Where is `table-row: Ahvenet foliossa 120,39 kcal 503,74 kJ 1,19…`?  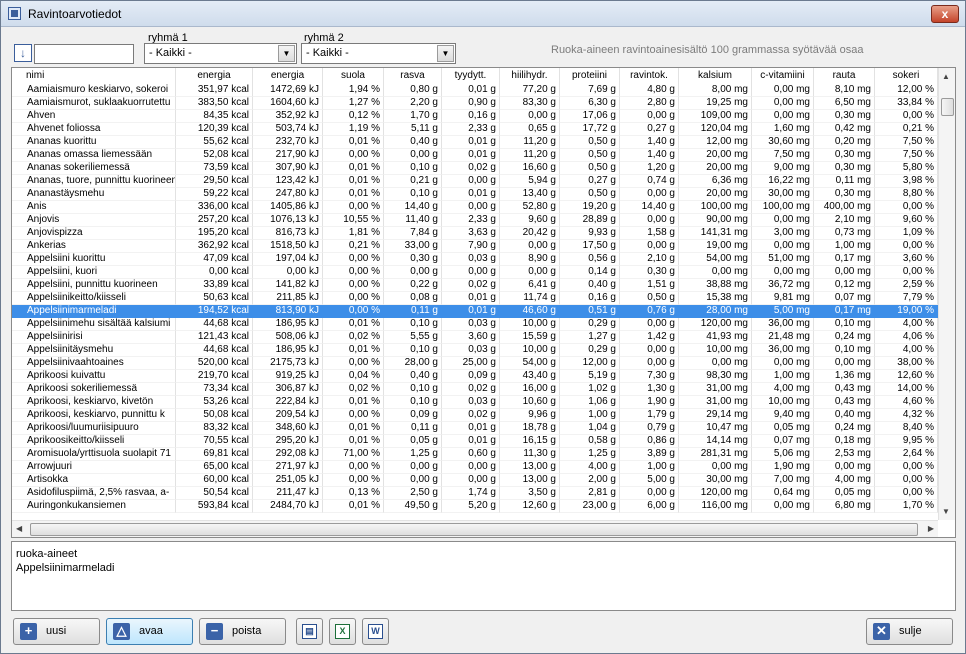
table-row: Ahvenet foliossa 120,39 kcal 503,74 kJ 1,19… is located at coordinates (475, 129).